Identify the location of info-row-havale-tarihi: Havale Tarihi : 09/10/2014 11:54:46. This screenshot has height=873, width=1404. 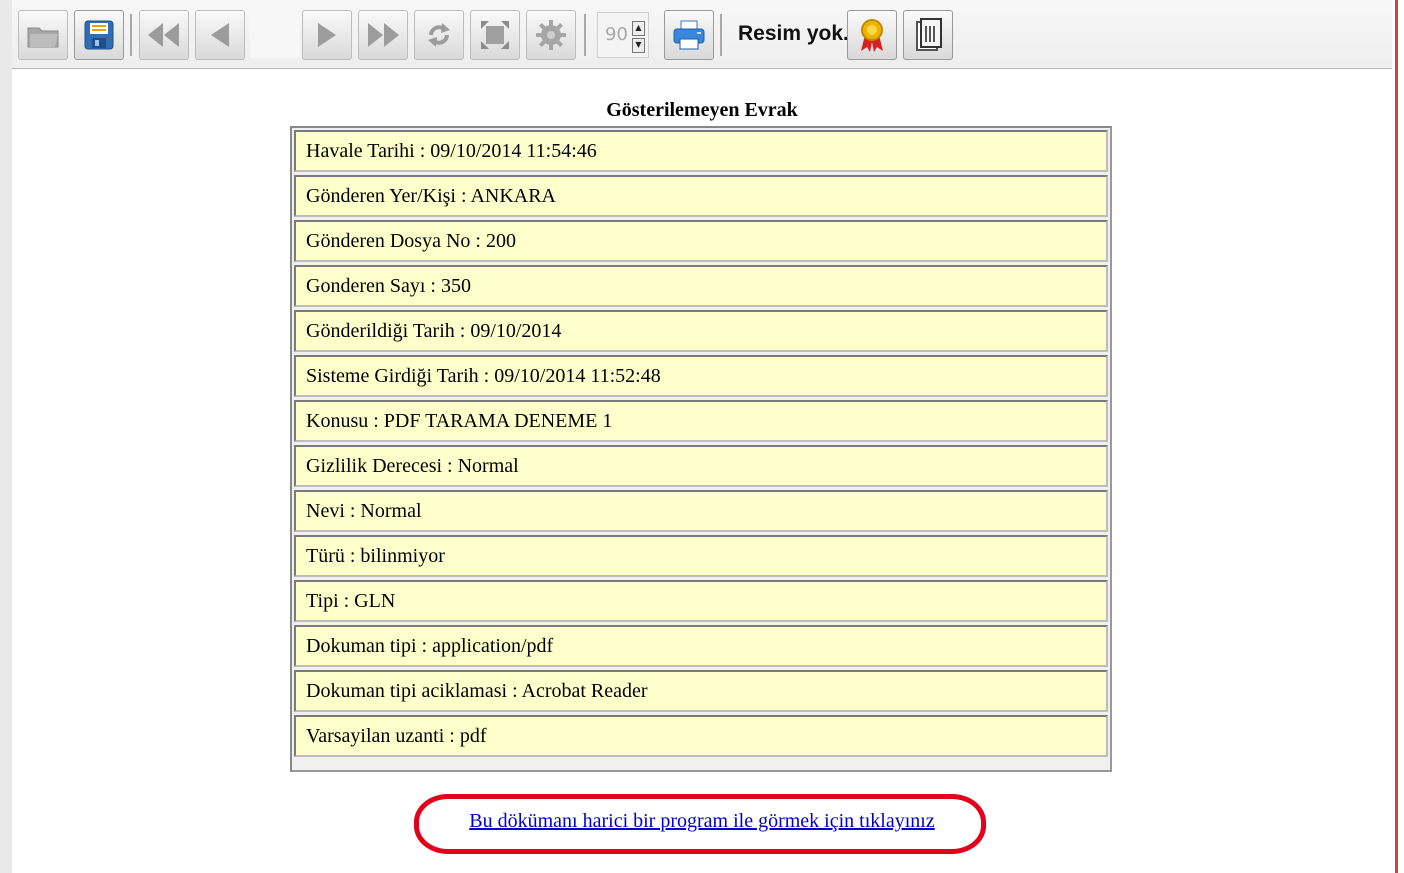
(701, 151).